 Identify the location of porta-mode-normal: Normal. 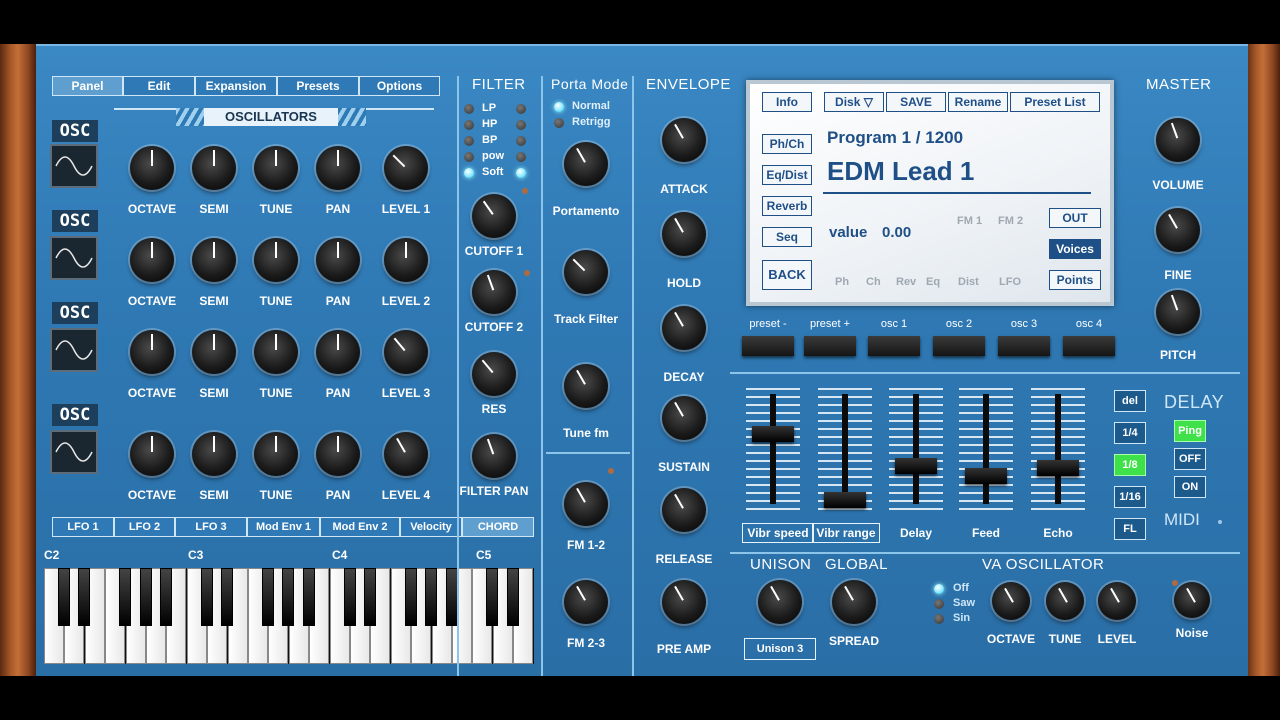
(591, 106).